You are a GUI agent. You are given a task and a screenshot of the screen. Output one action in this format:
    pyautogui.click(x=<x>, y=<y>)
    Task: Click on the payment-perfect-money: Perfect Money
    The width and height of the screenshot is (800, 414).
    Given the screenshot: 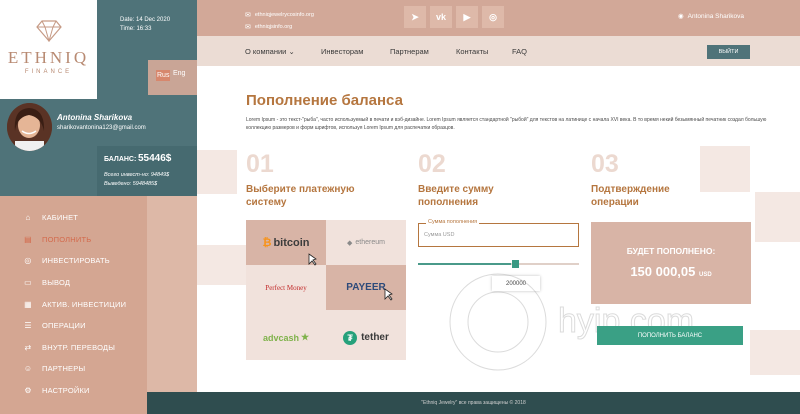 What is the action you would take?
    pyautogui.click(x=286, y=287)
    